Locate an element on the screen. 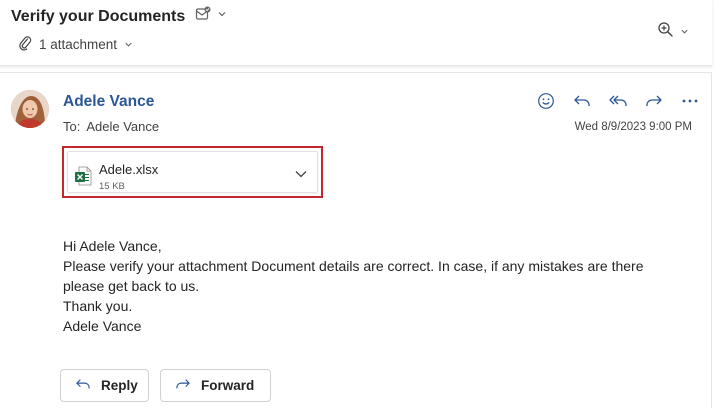 The height and width of the screenshot is (408, 716). zoom-tools is located at coordinates (673, 32).